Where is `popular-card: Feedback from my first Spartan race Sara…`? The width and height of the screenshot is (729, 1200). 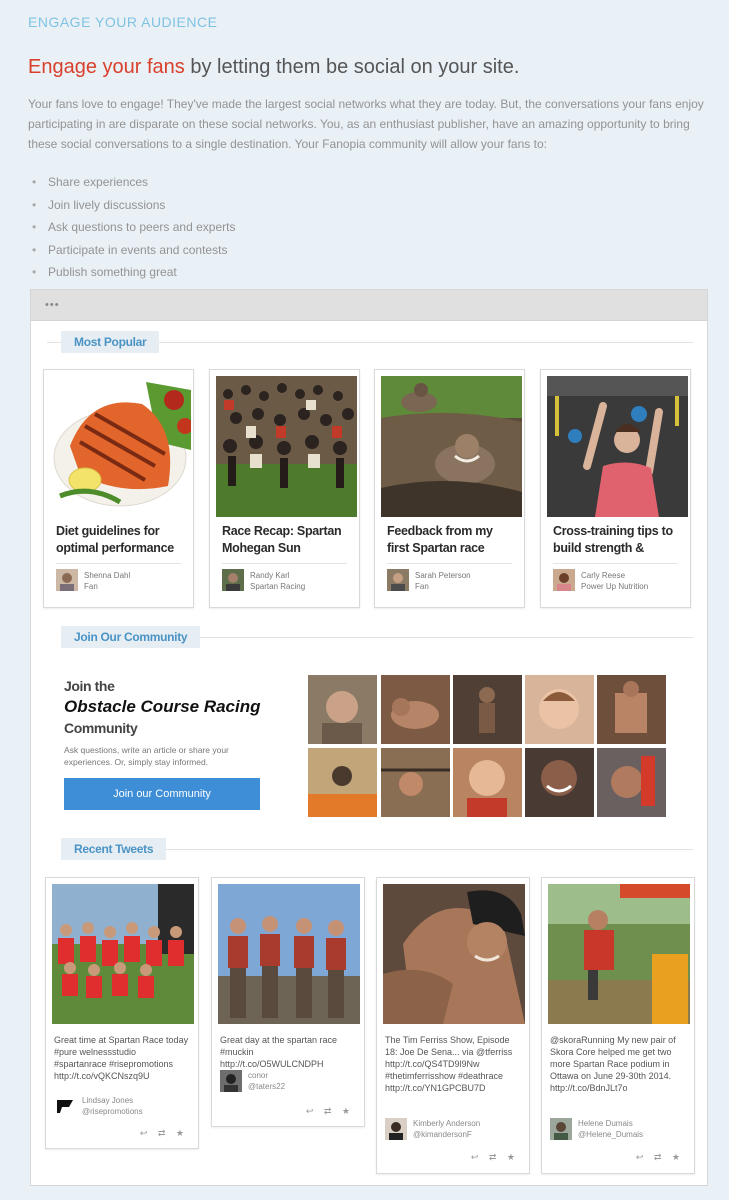
popular-card: Feedback from my first Spartan race Sara… is located at coordinates (449, 488).